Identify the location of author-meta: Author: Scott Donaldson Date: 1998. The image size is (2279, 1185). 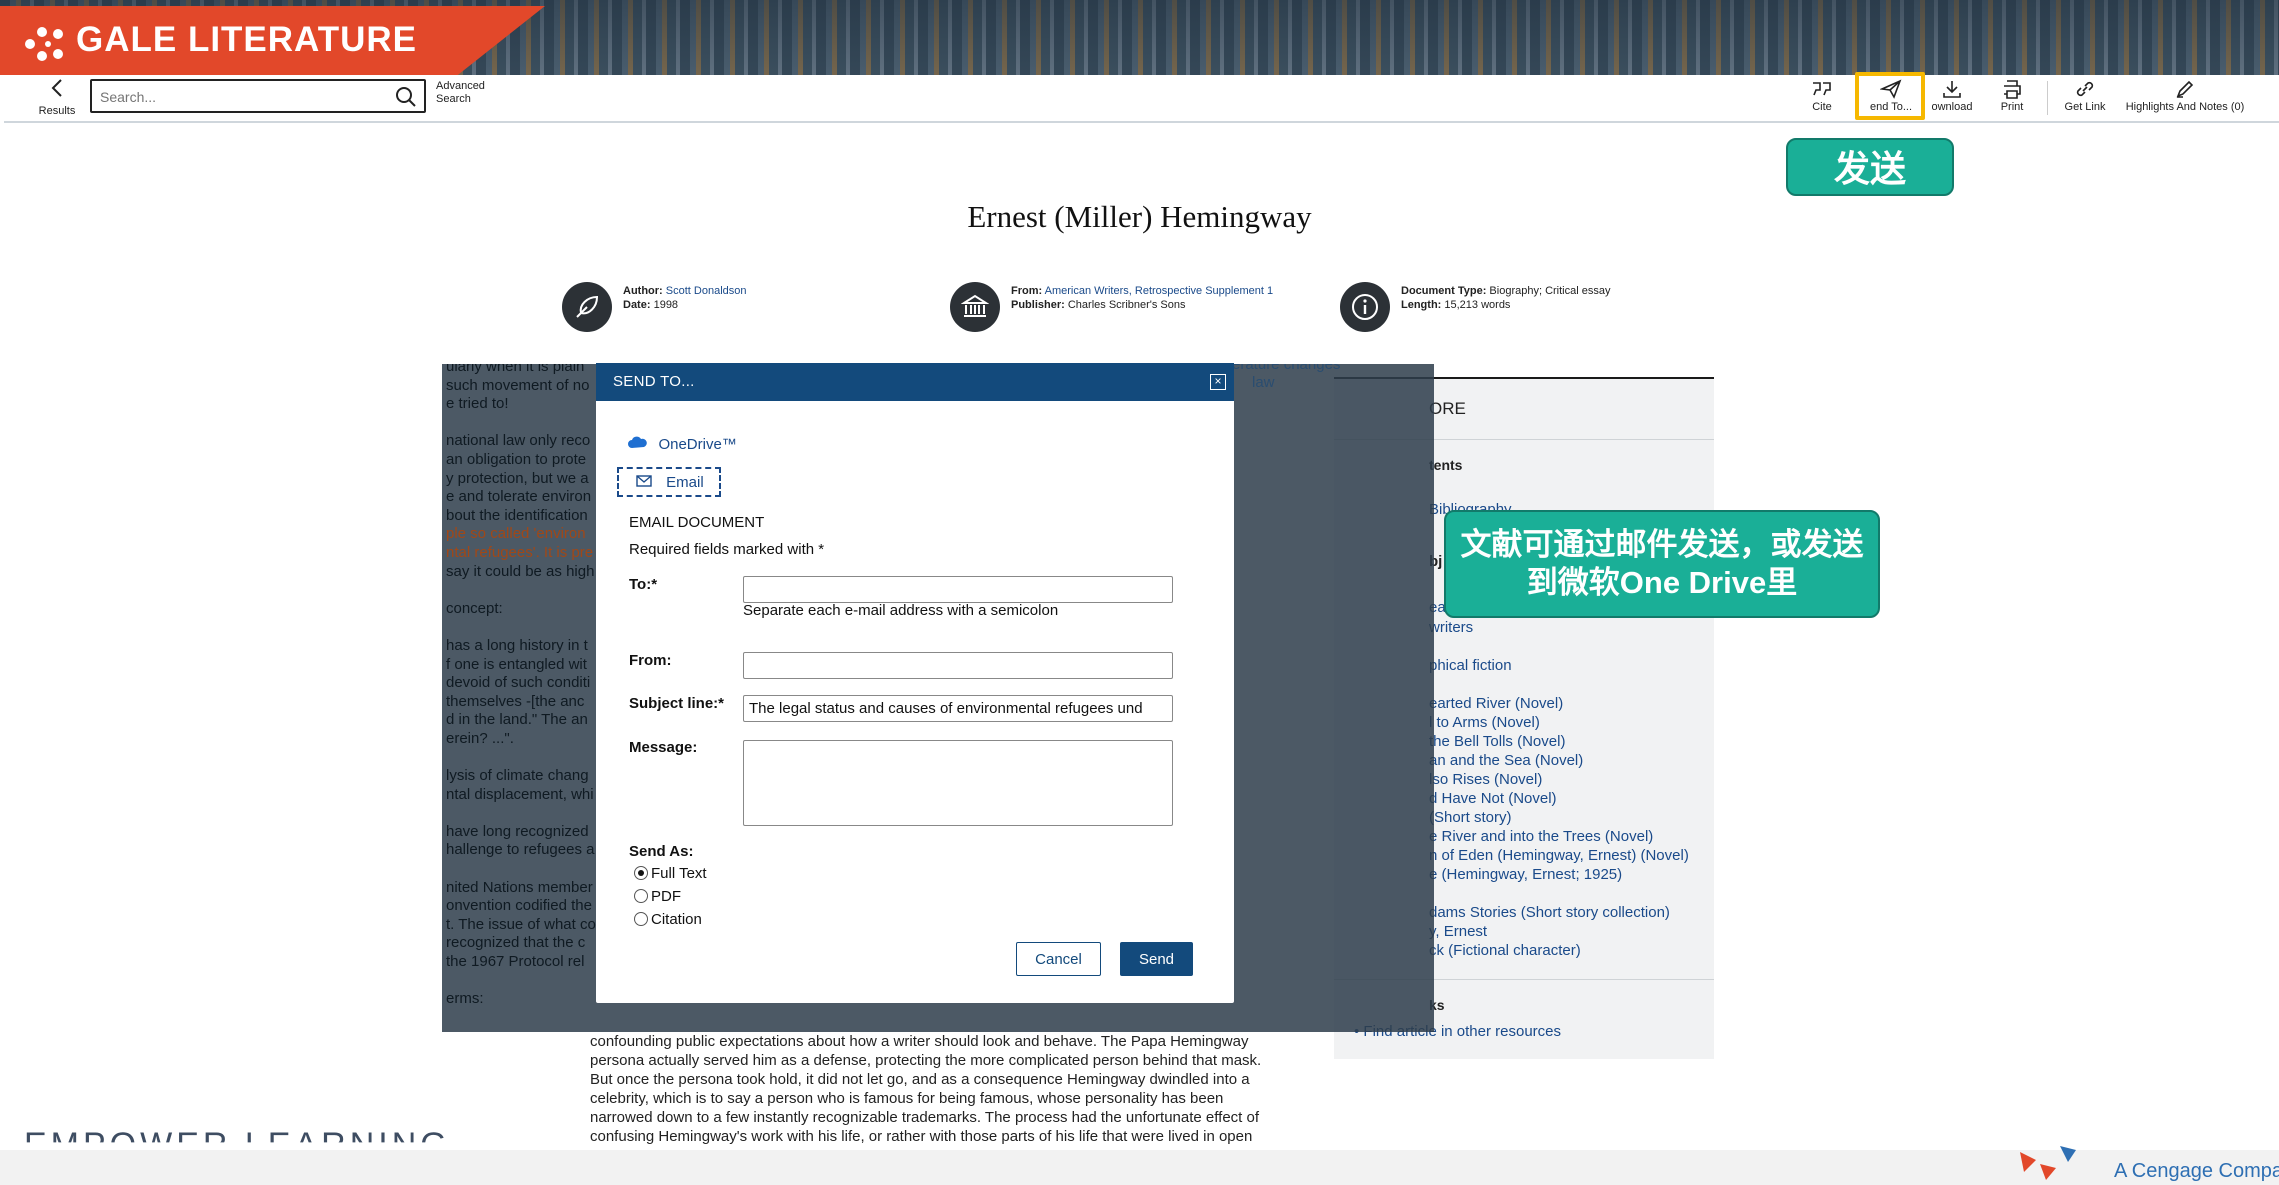
(702, 308).